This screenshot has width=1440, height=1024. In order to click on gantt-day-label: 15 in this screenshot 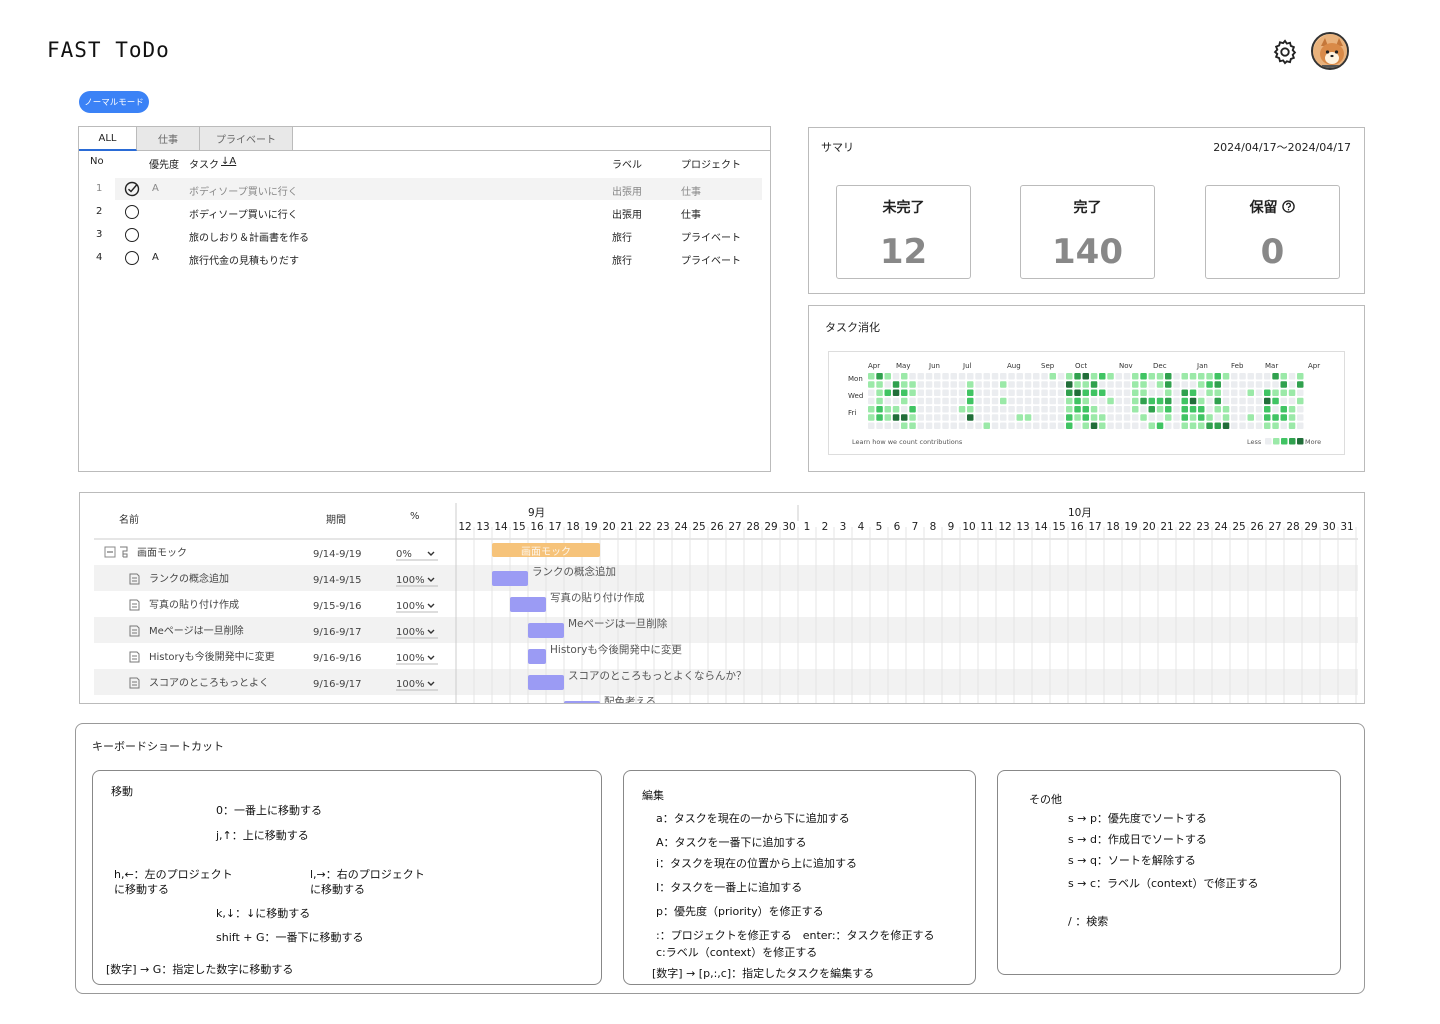, I will do `click(518, 527)`.